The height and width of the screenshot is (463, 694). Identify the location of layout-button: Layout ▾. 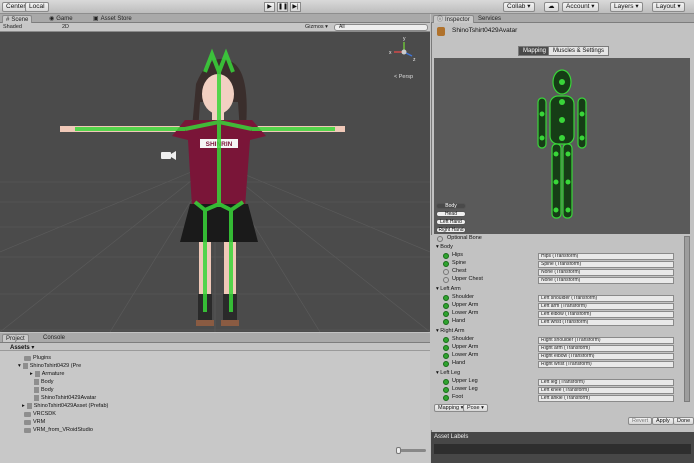
(668, 7).